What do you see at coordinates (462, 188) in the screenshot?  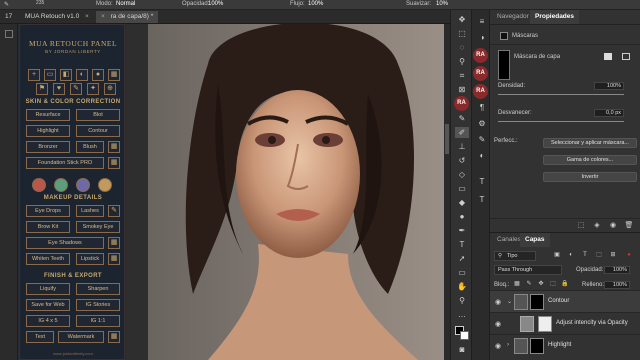 I see `gradient-tool-icon: ▭` at bounding box center [462, 188].